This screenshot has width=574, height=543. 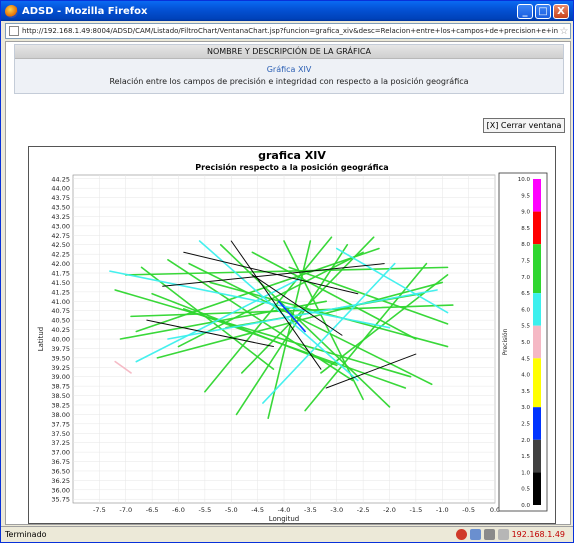 What do you see at coordinates (60, 349) in the screenshot?
I see `y-tick-label: 39.75` at bounding box center [60, 349].